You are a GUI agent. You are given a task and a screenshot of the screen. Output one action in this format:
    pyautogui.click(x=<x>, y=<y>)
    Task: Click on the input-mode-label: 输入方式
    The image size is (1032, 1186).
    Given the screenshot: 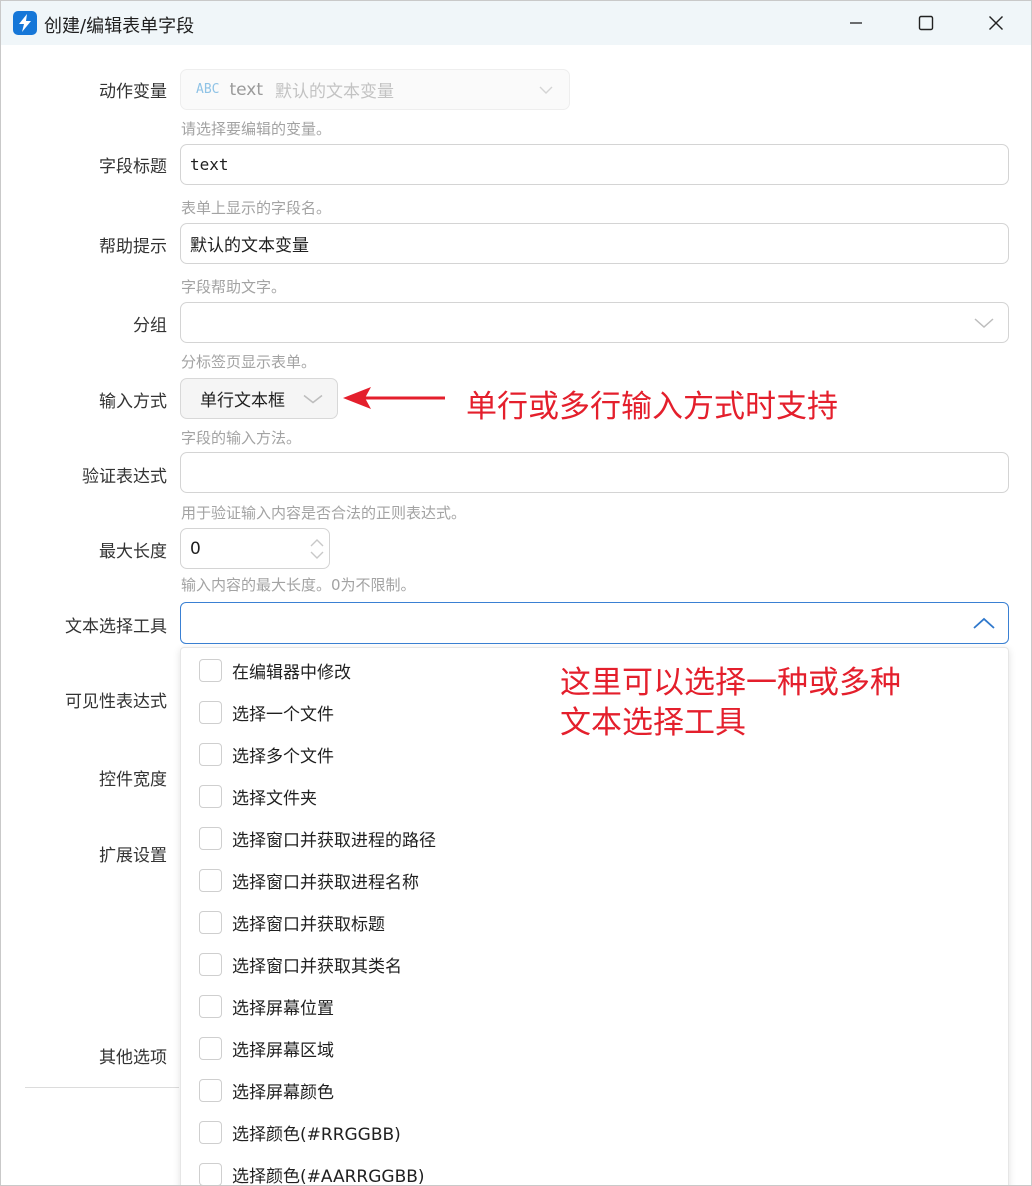 What is the action you would take?
    pyautogui.click(x=133, y=402)
    